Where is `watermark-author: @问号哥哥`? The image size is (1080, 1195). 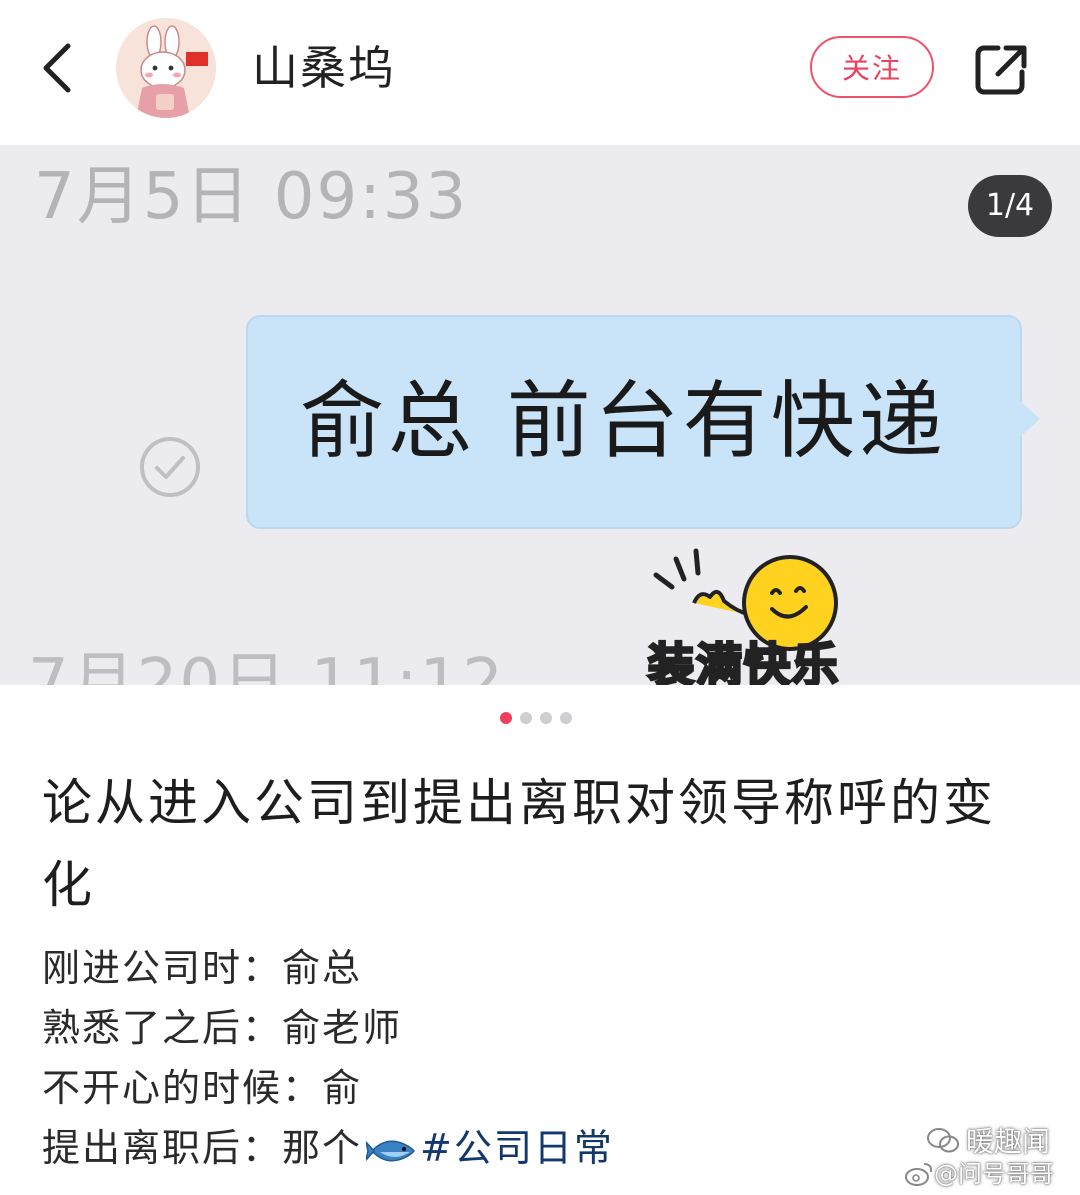 watermark-author: @问号哥哥 is located at coordinates (994, 1174).